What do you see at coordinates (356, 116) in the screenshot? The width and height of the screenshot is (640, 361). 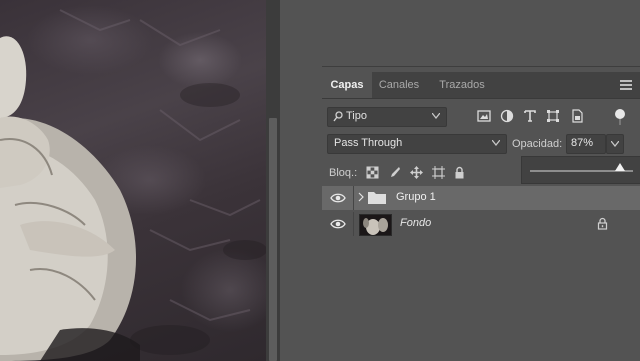 I see `filter-type-label: Tipo` at bounding box center [356, 116].